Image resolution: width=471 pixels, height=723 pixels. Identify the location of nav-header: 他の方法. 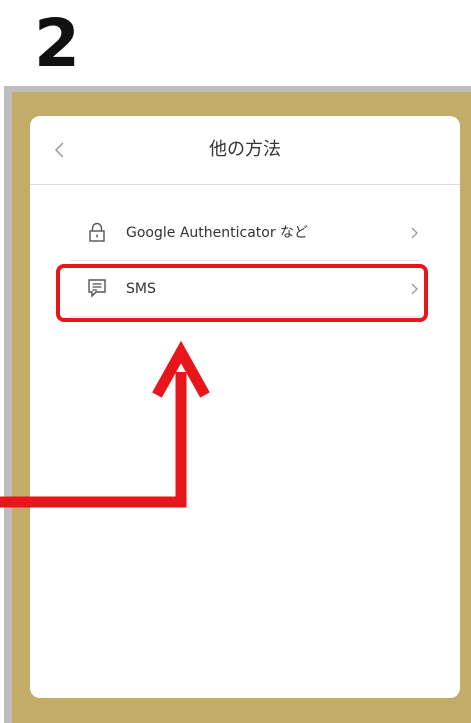
(245, 150).